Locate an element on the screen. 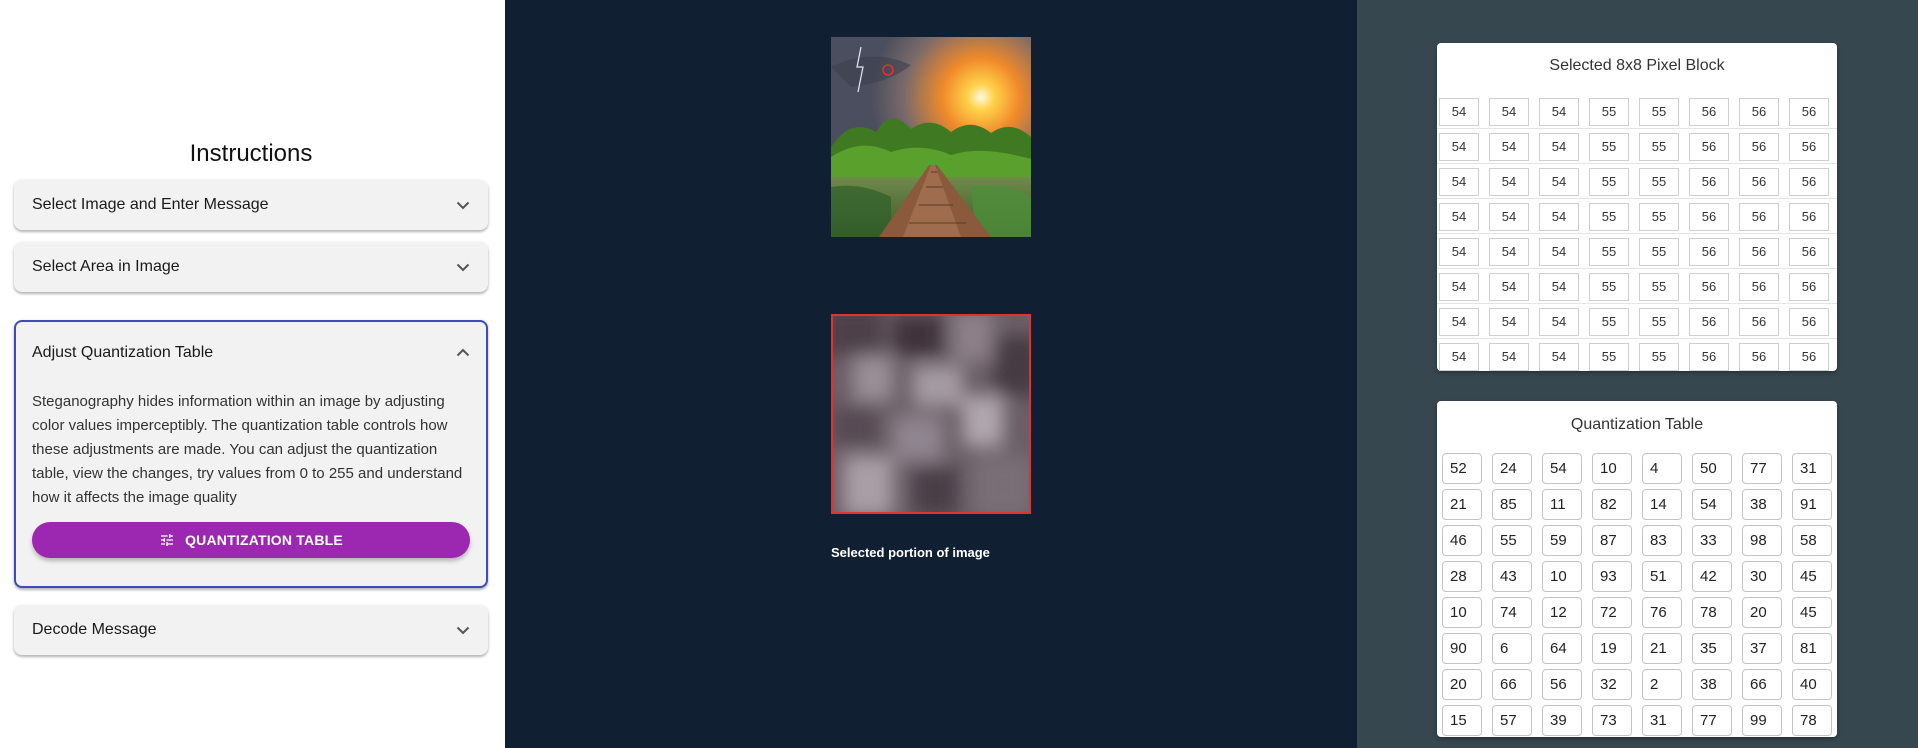 The height and width of the screenshot is (748, 1918). tune-icon is located at coordinates (167, 540).